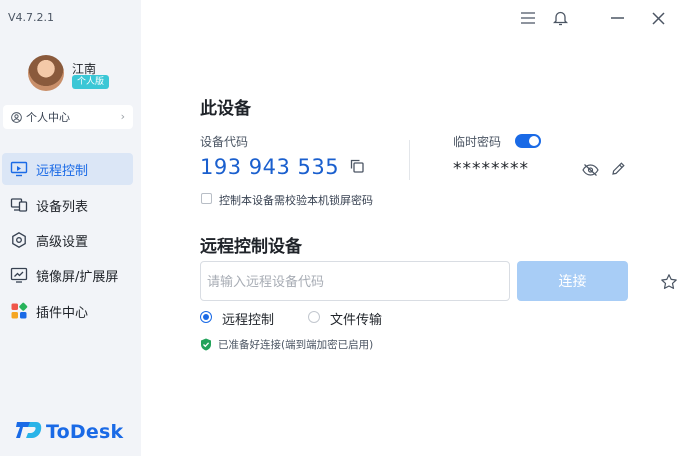 This screenshot has height=456, width=680. What do you see at coordinates (62, 242) in the screenshot?
I see `sidebar-item-label: 高级设置` at bounding box center [62, 242].